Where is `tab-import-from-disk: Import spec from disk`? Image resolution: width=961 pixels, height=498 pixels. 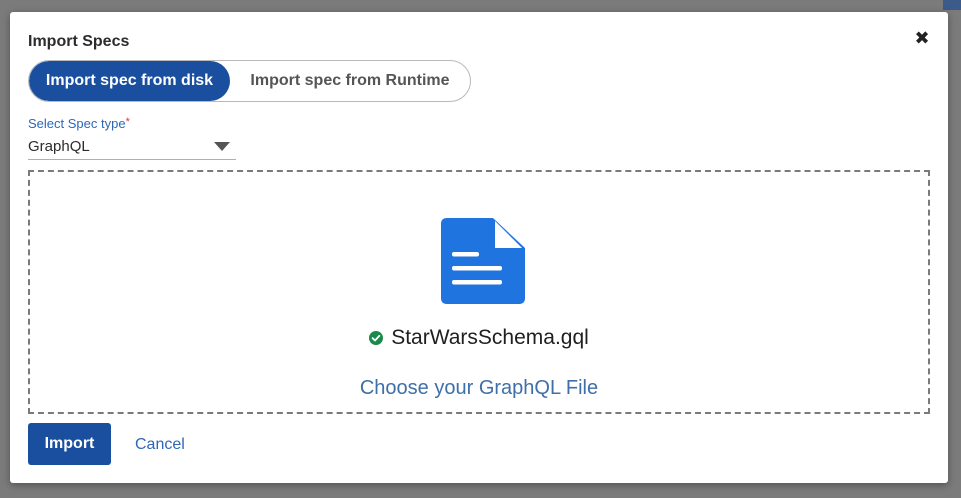
tab-import-from-disk: Import spec from disk is located at coordinates (129, 81).